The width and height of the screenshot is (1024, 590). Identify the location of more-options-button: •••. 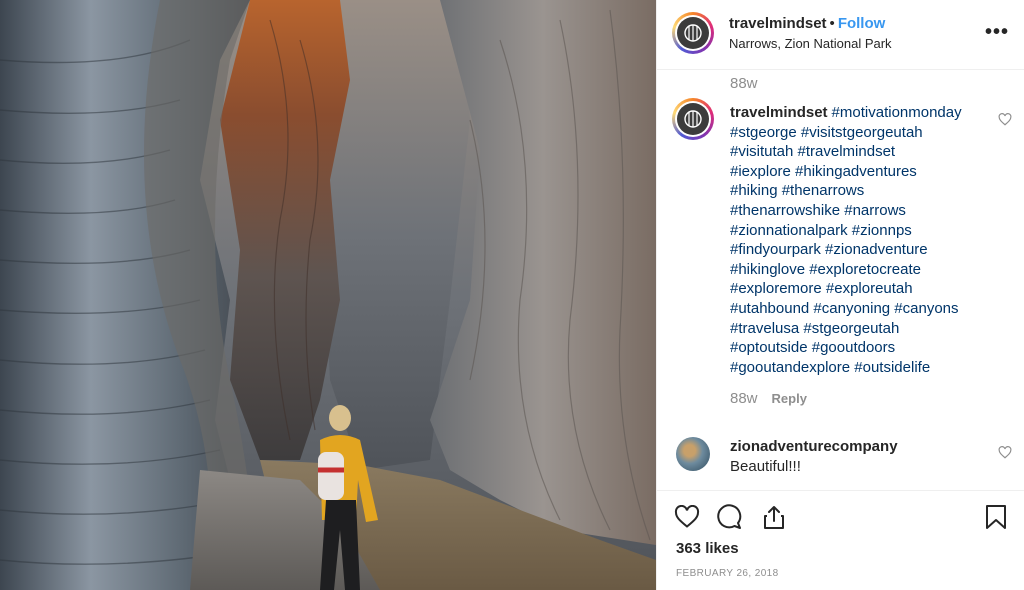
(997, 32).